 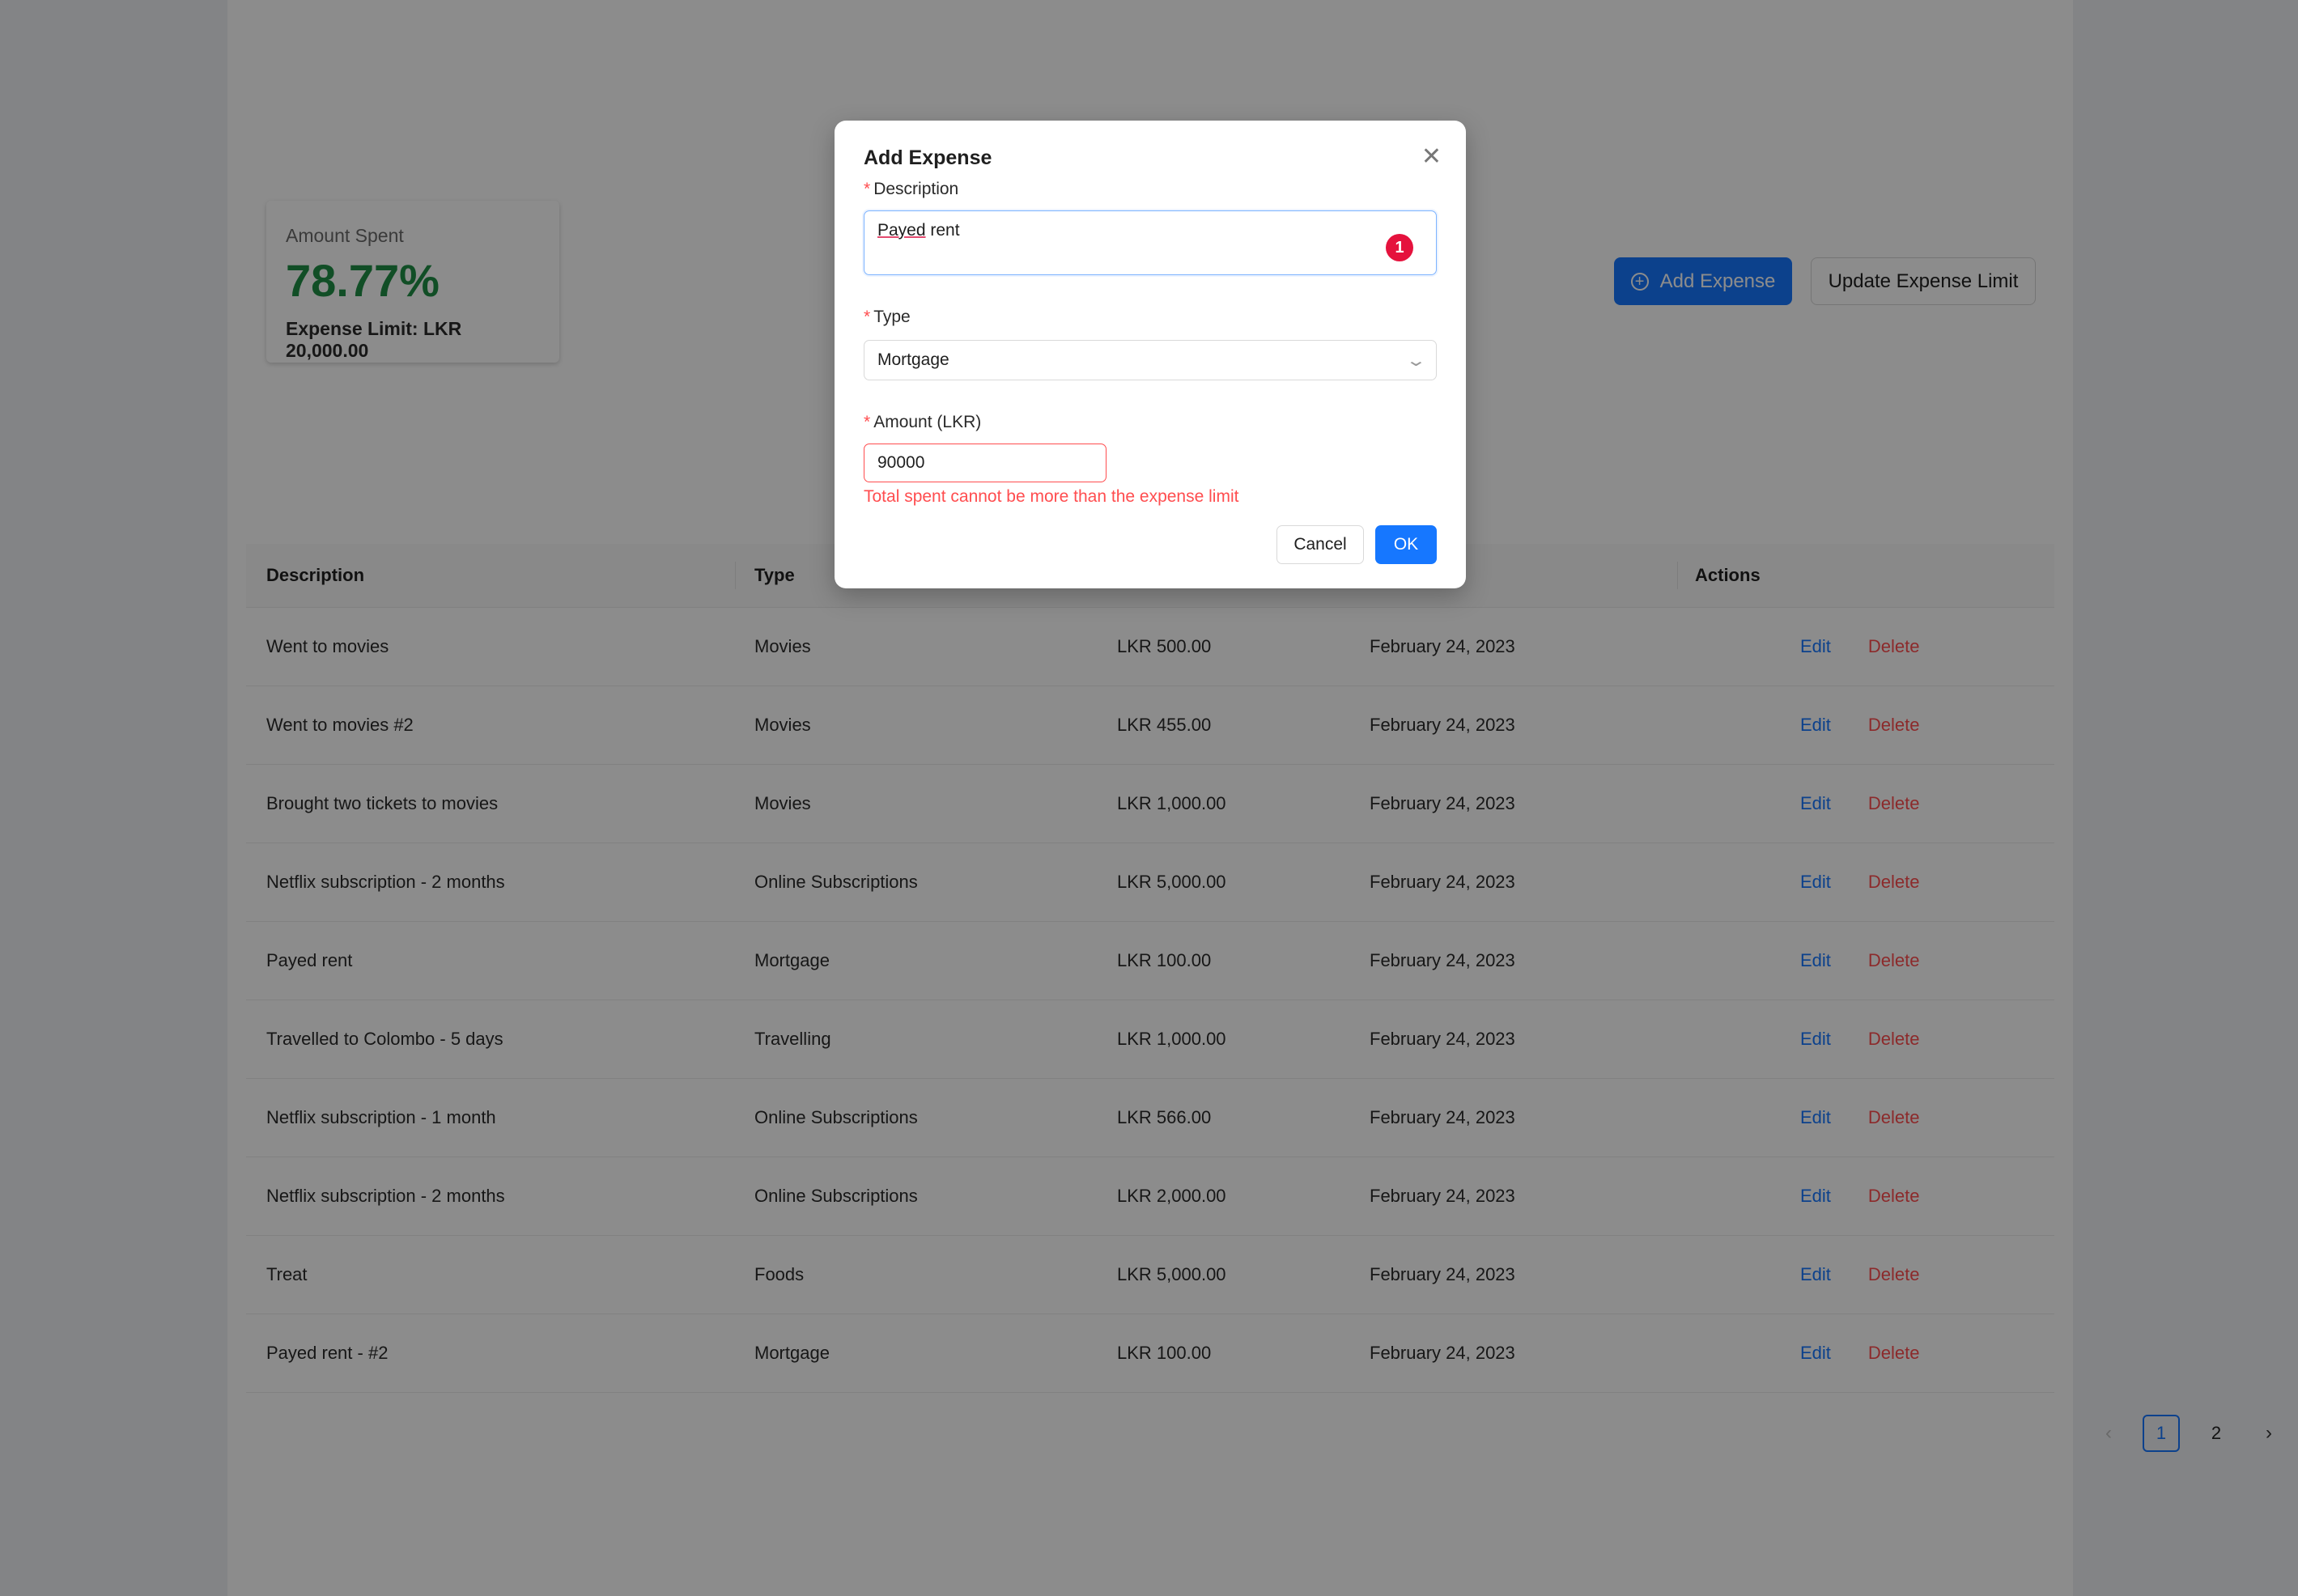 I want to click on ok-button: OK, so click(x=1406, y=544).